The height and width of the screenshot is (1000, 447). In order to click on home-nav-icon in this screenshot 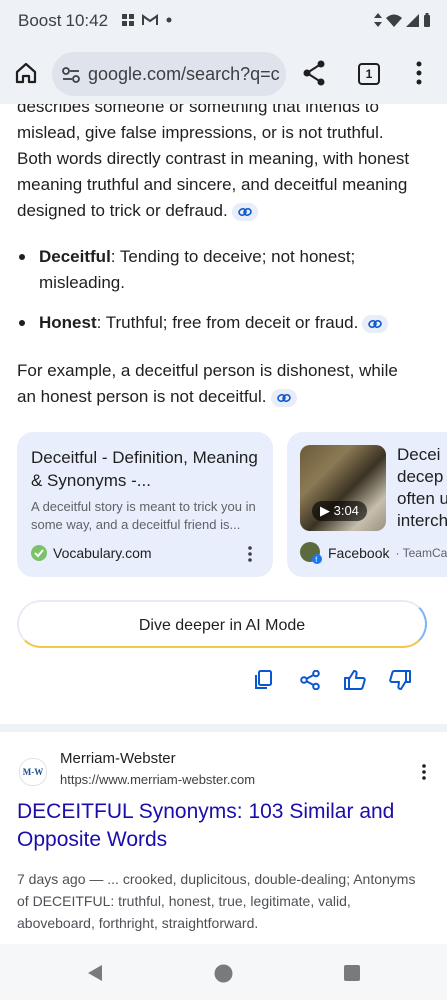, I will do `click(223, 973)`.